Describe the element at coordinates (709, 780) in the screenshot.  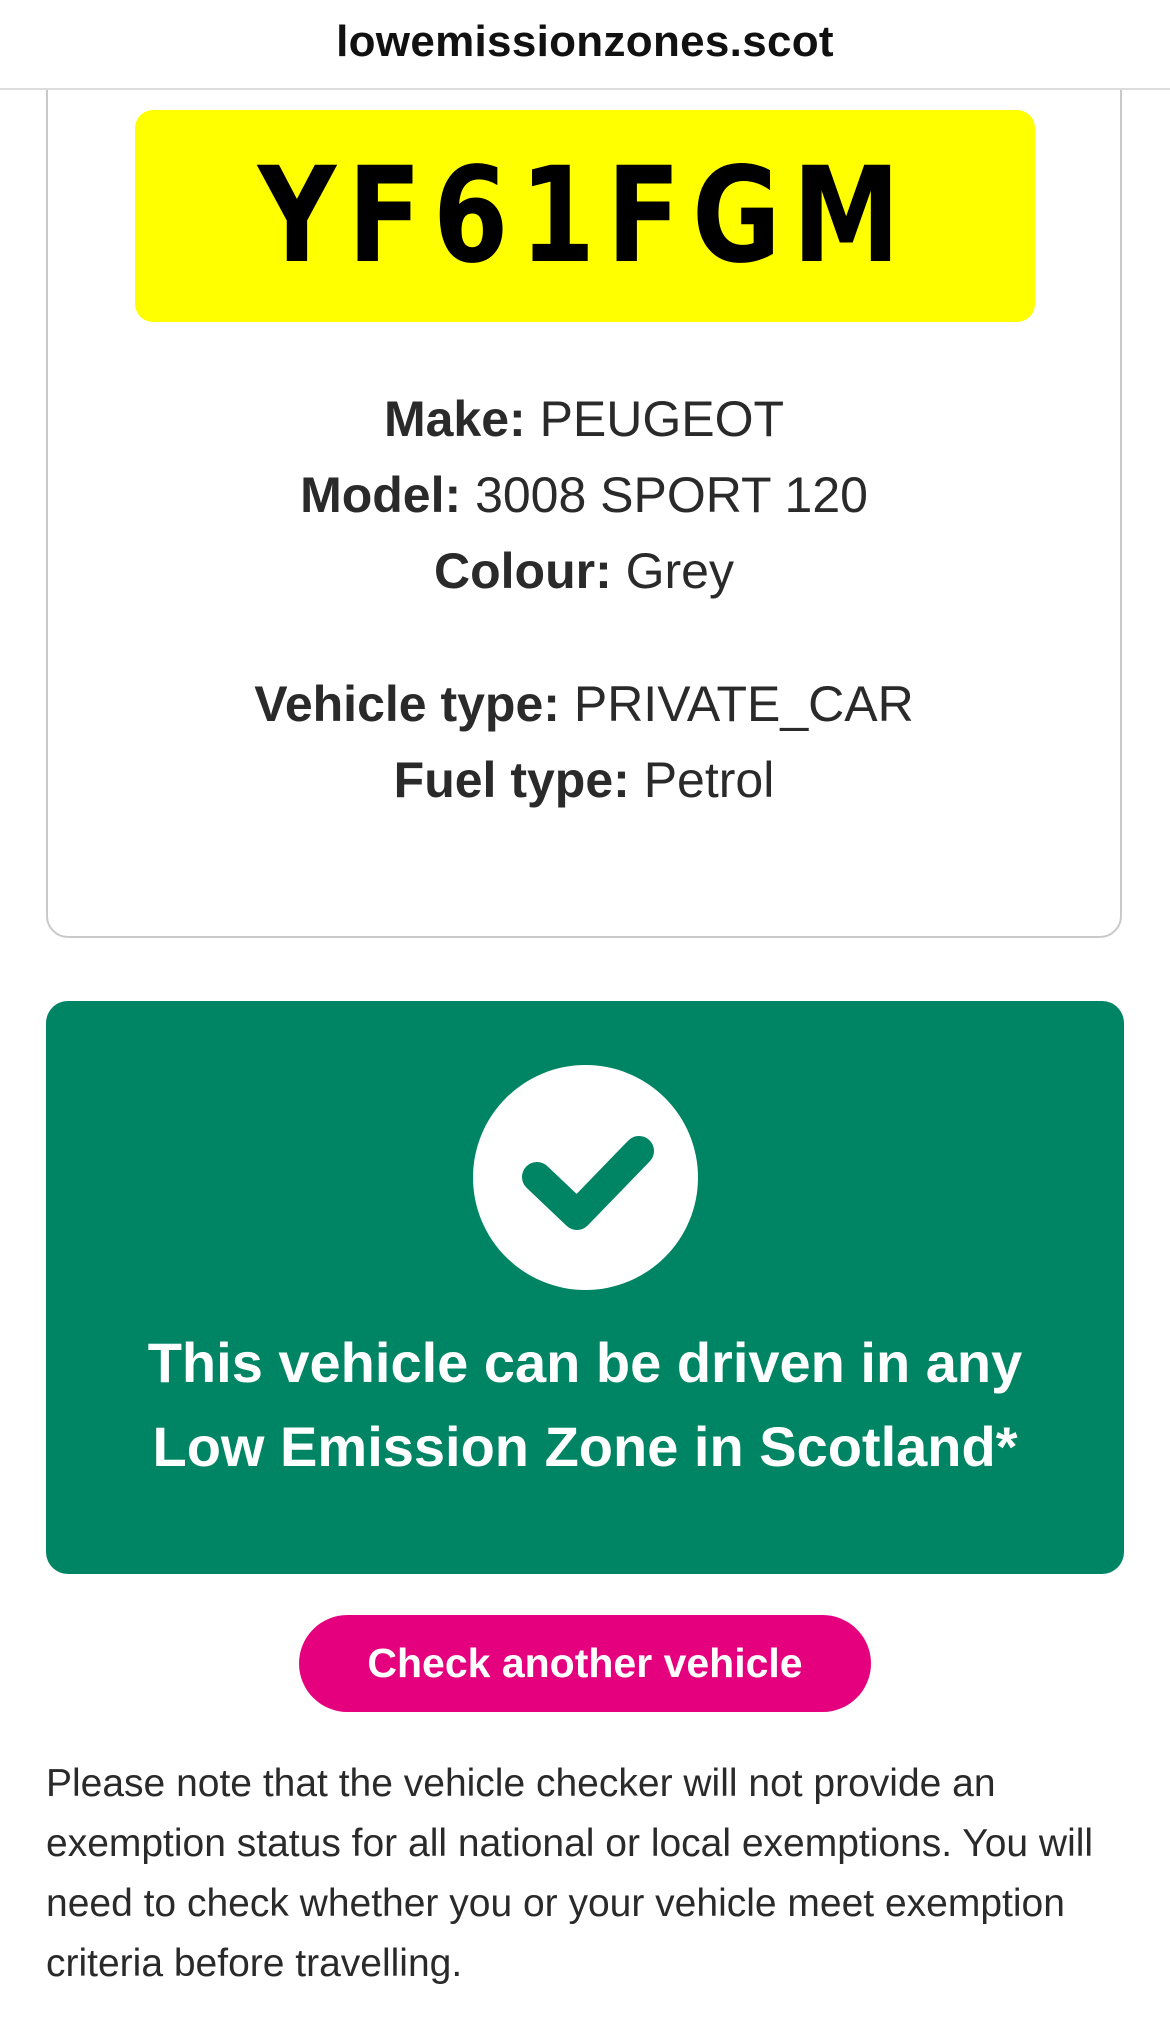
I see `fuel-type-value: Petrol` at that location.